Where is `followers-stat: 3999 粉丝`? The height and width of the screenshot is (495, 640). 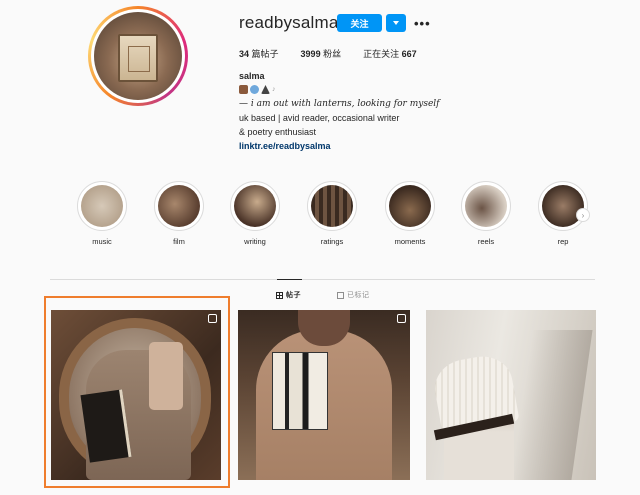
followers-stat: 3999 粉丝 is located at coordinates (321, 53).